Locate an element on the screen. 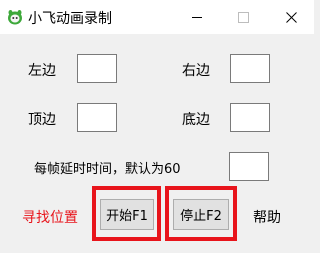 Image resolution: width=320 pixels, height=253 pixels. top-input is located at coordinates (97, 117).